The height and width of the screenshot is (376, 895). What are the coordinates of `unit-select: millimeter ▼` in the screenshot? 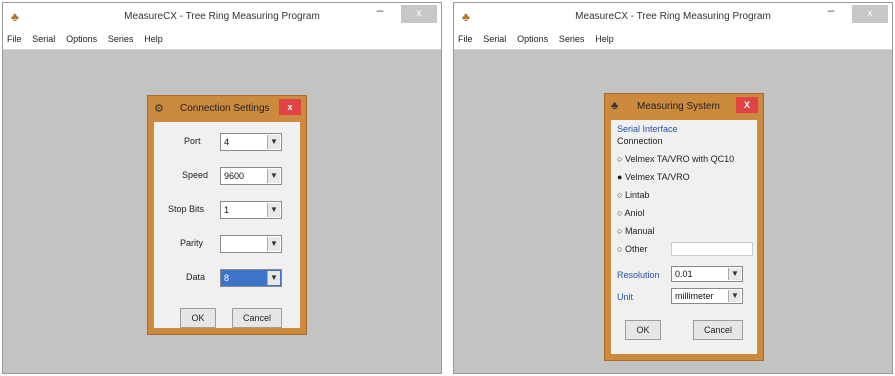 It's located at (707, 296).